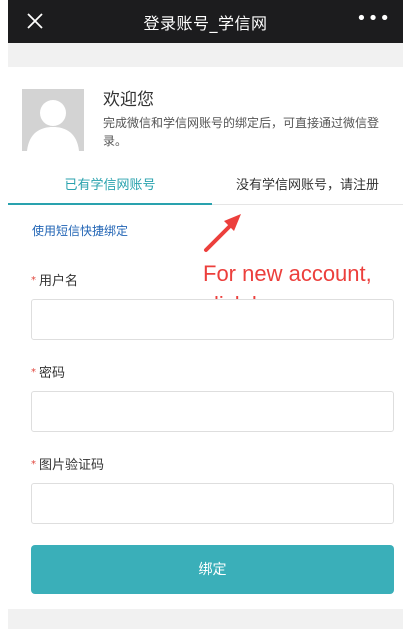  I want to click on page-title: 登录账号_学信网, so click(205, 23).